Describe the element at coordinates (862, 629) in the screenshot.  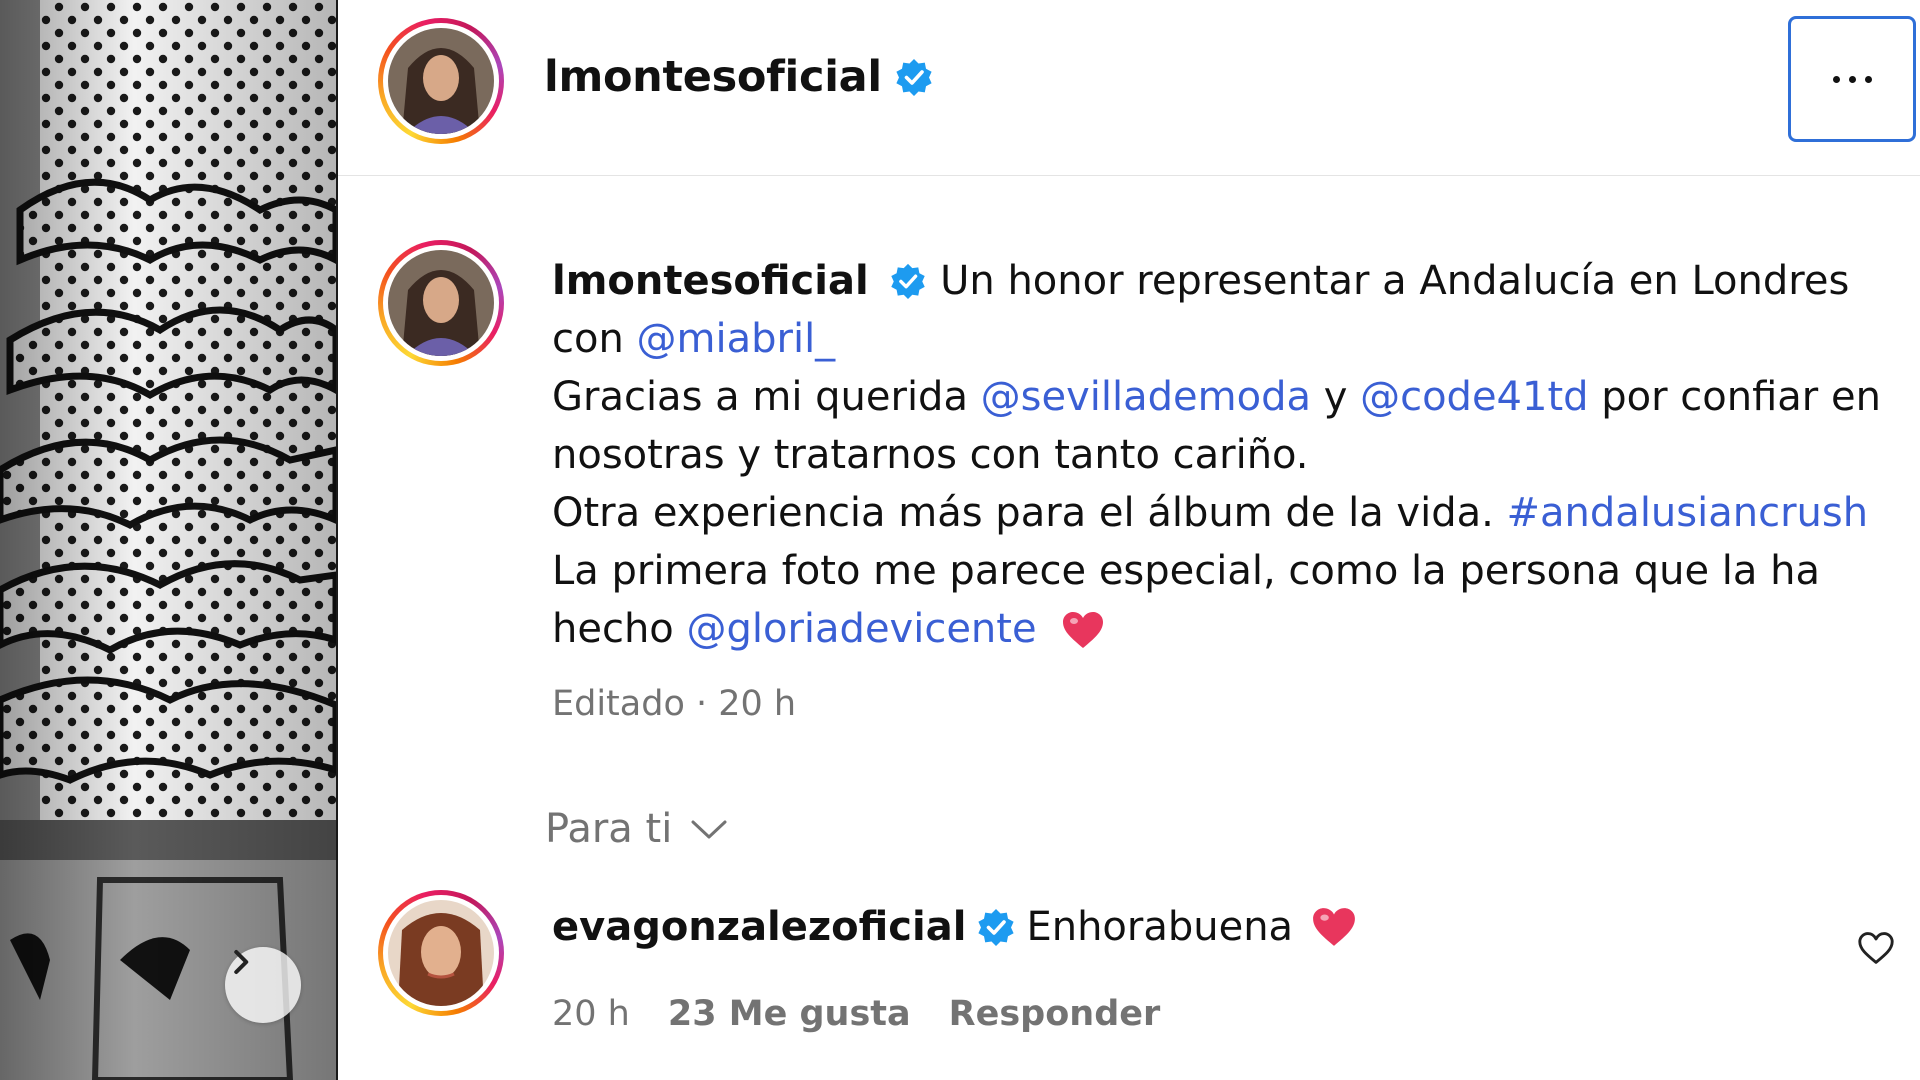
I see `mention-link: @gloriadevicente` at that location.